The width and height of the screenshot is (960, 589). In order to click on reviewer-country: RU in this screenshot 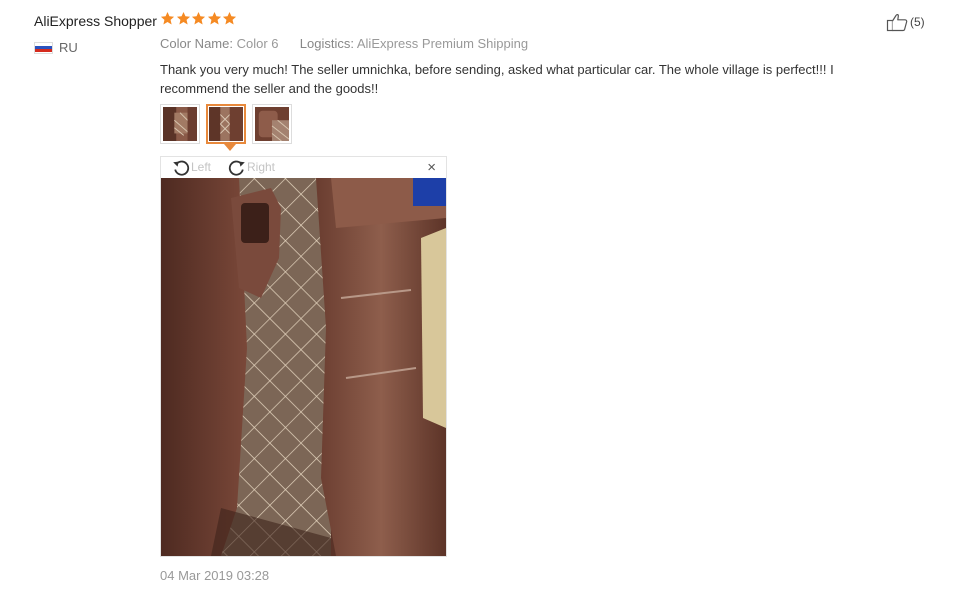, I will do `click(56, 47)`.